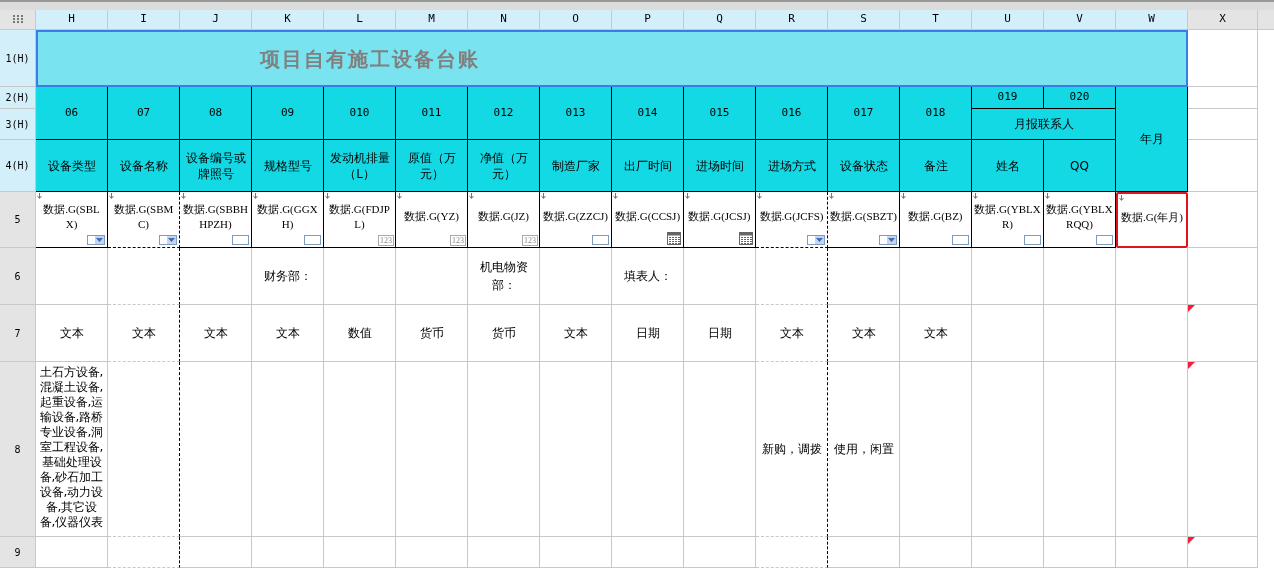 This screenshot has height=568, width=1274. Describe the element at coordinates (720, 20) in the screenshot. I see `column-header: Q` at that location.